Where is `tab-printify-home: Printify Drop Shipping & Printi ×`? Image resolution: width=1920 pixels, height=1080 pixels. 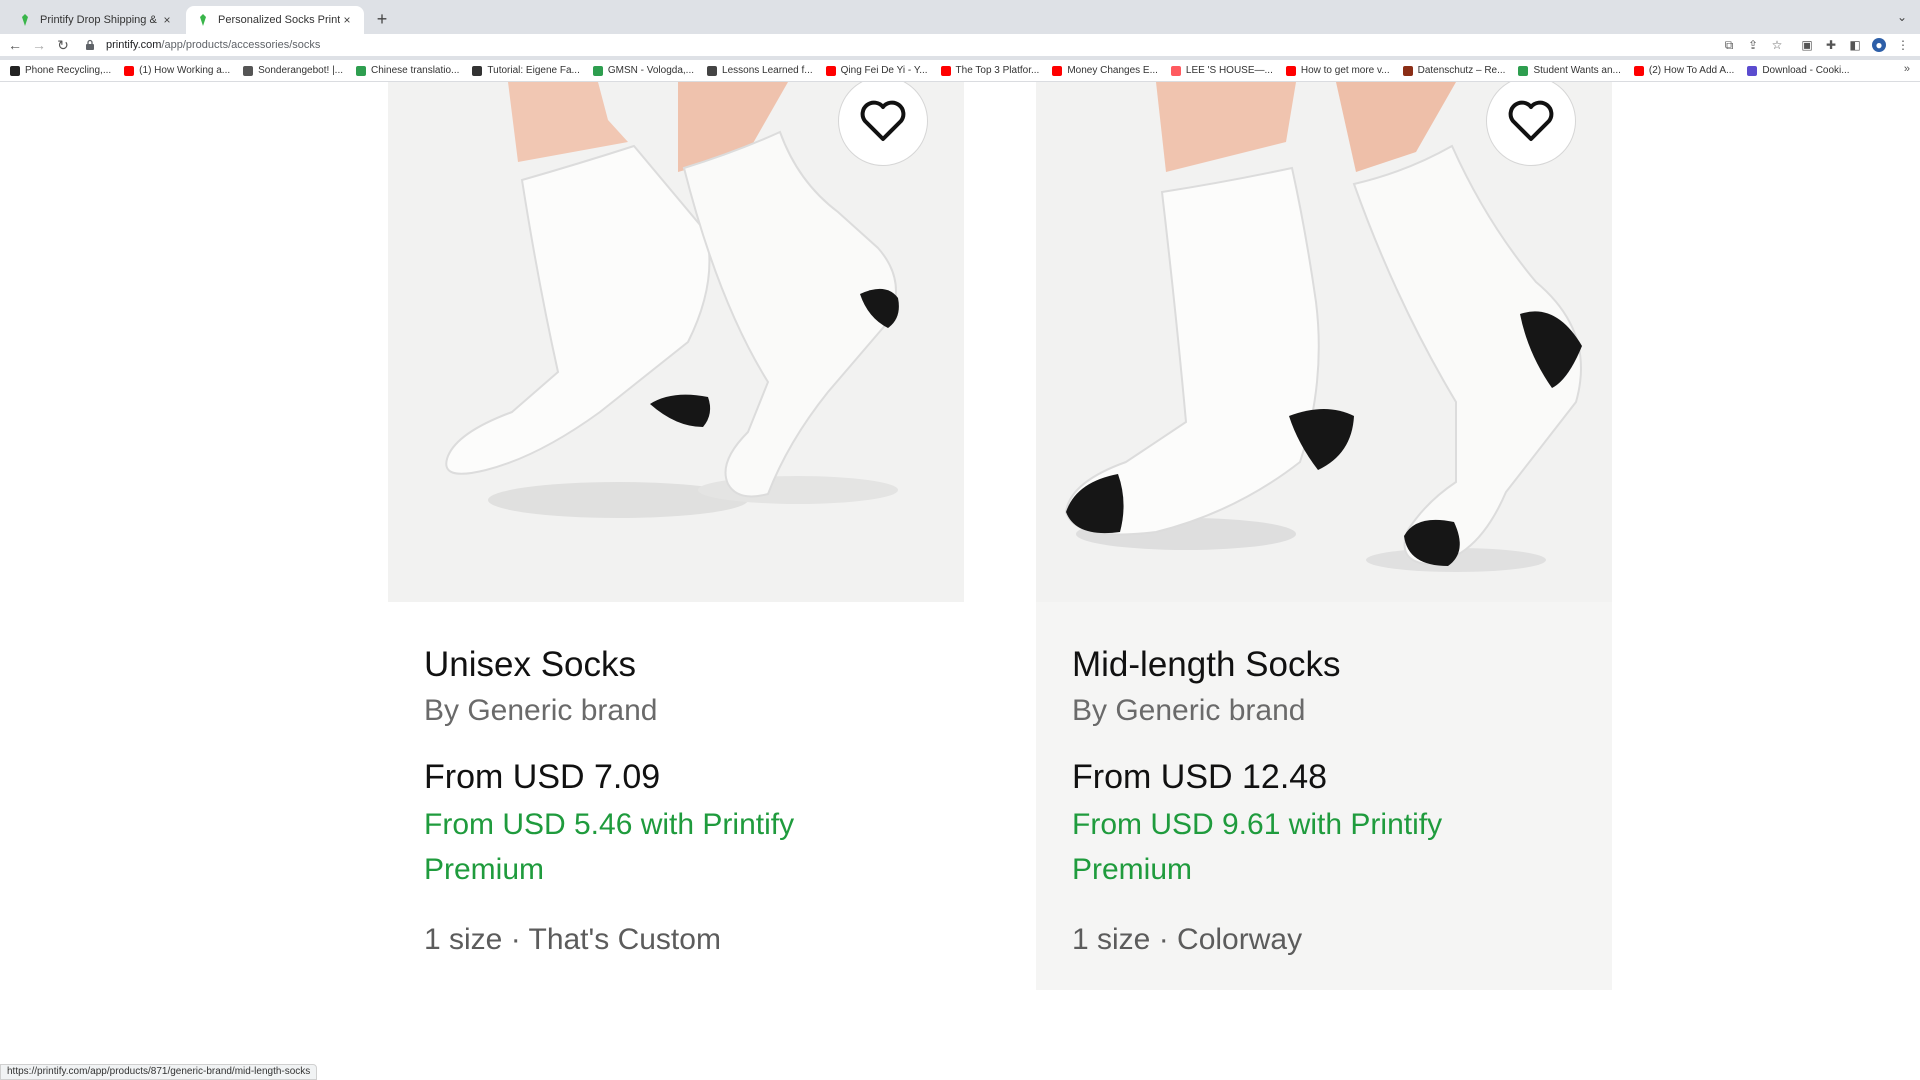 tab-printify-home: Printify Drop Shipping & Printi × is located at coordinates (96, 20).